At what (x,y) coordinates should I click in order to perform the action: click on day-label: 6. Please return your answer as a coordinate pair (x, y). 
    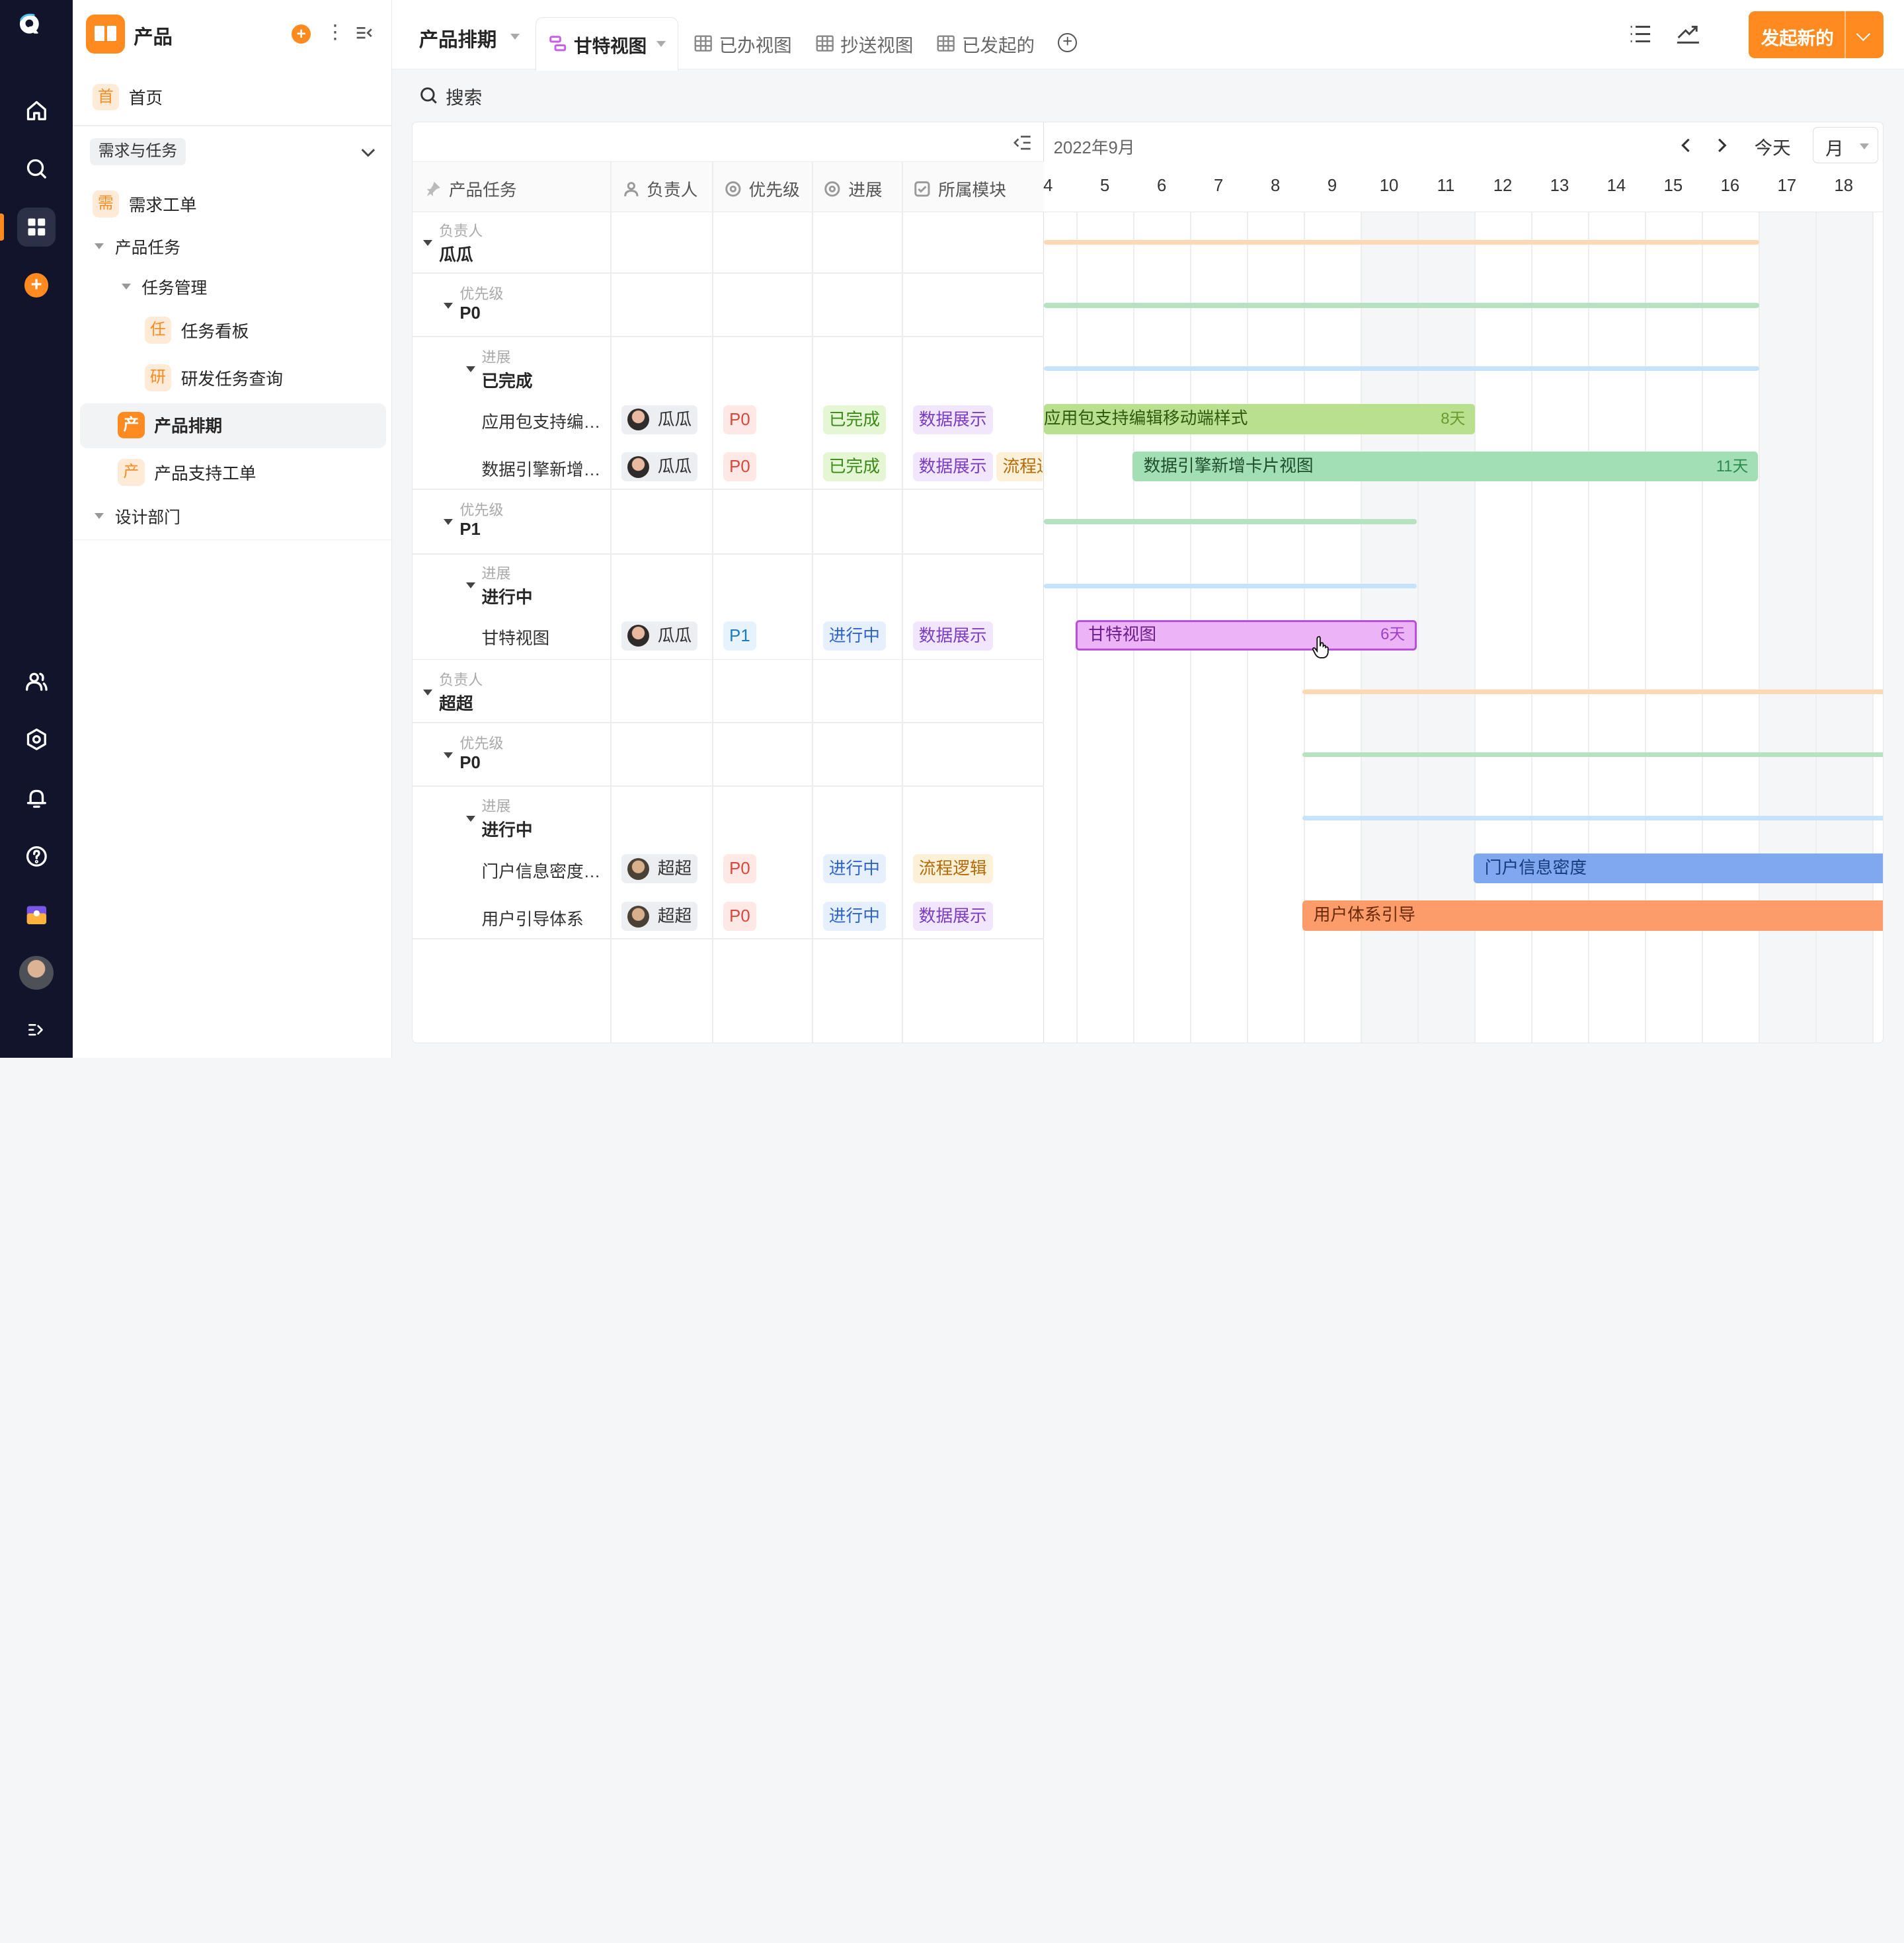
    Looking at the image, I should click on (1162, 186).